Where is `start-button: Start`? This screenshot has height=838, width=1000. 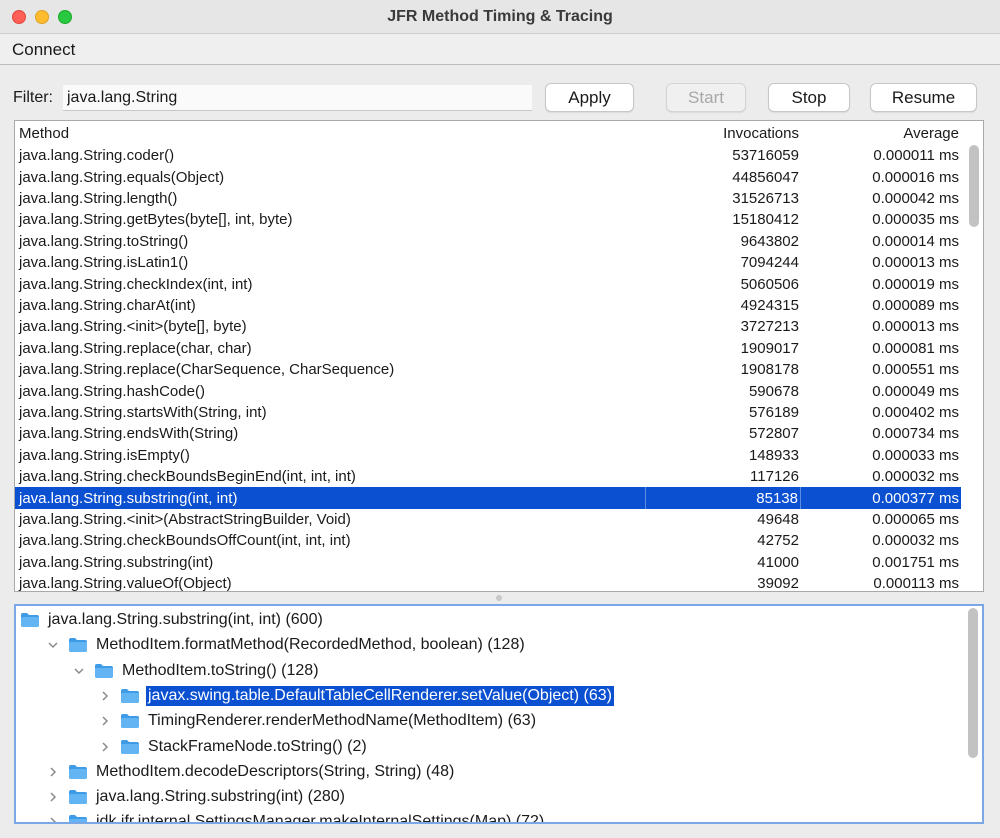 start-button: Start is located at coordinates (706, 97).